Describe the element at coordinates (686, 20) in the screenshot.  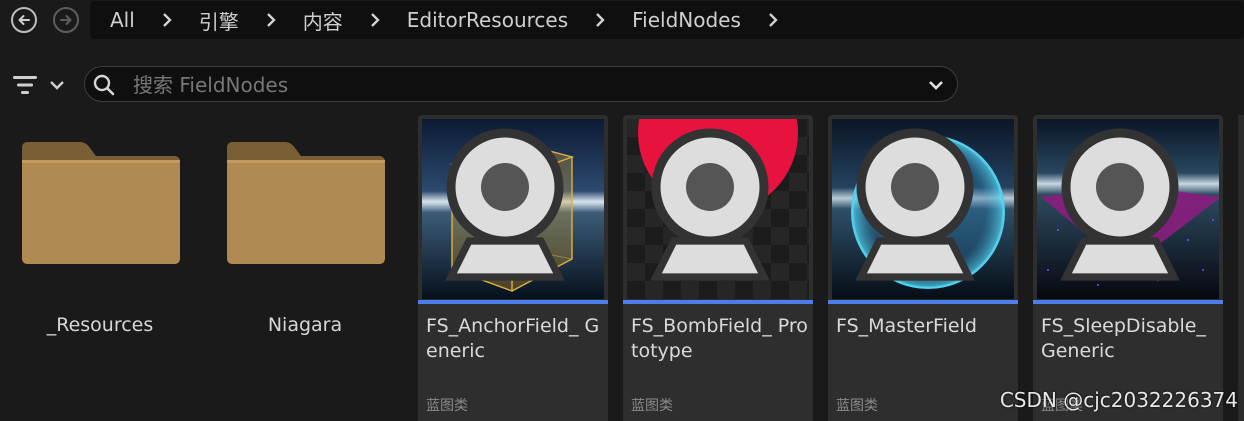
I see `breadcrumb-item-fieldnodes: FieldNodes` at that location.